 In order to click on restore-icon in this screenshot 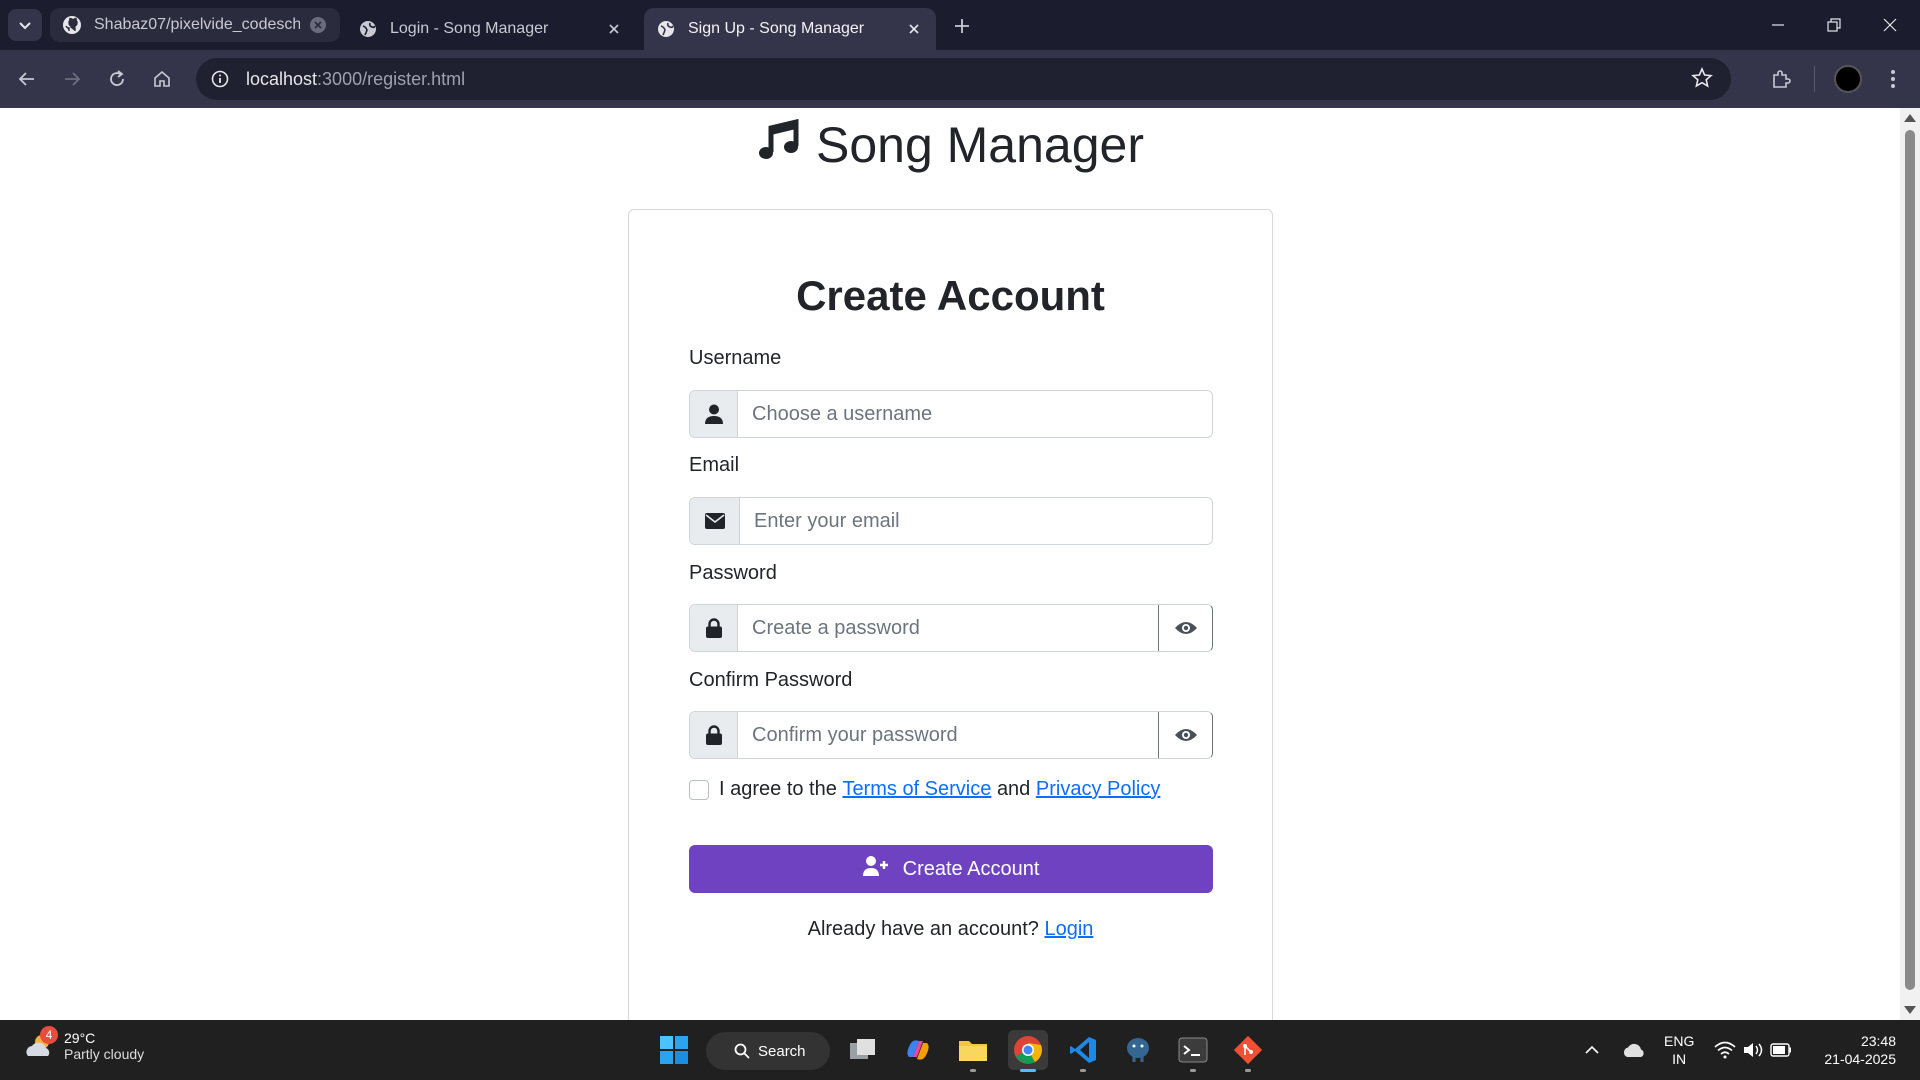, I will do `click(1834, 25)`.